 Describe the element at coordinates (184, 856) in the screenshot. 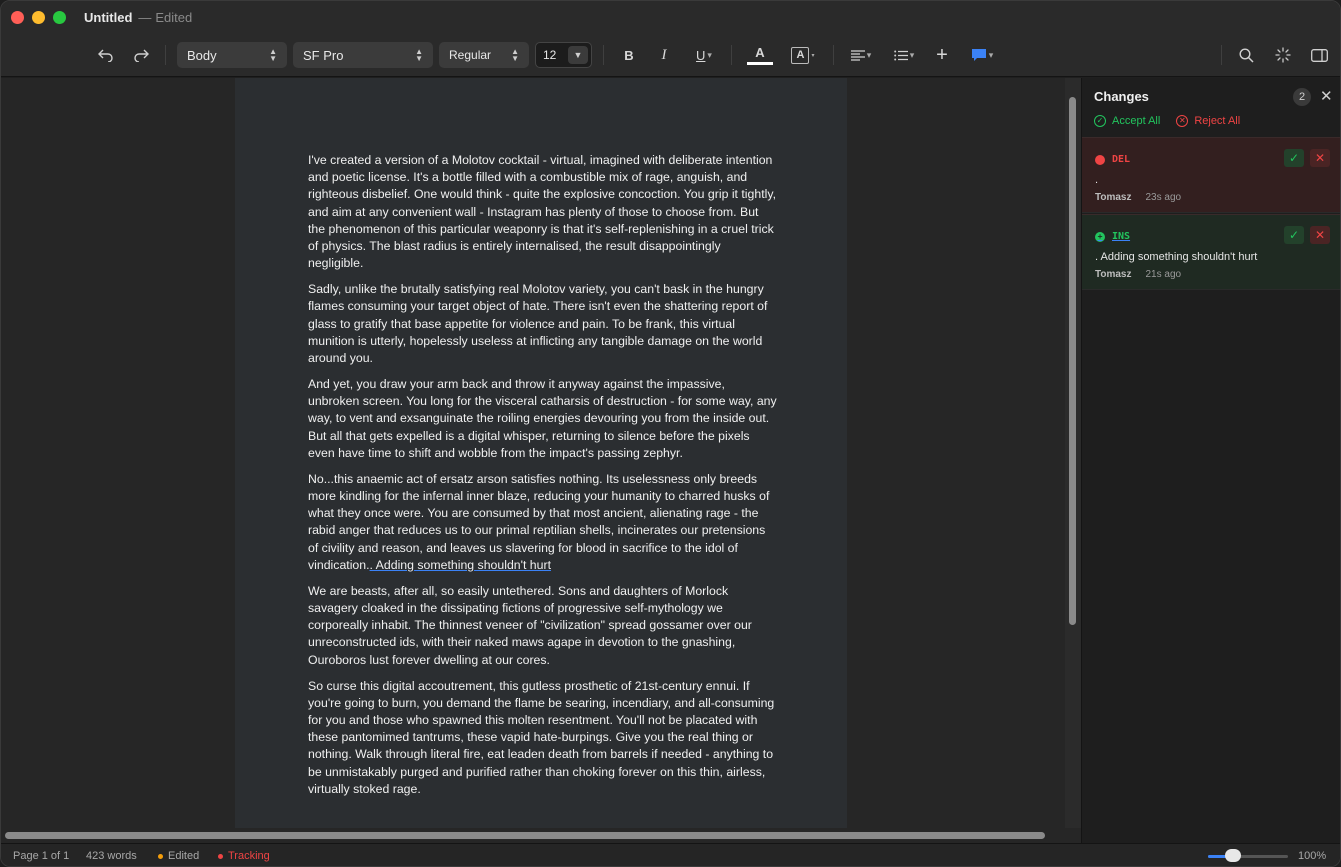

I see `edited-label: Edited` at that location.